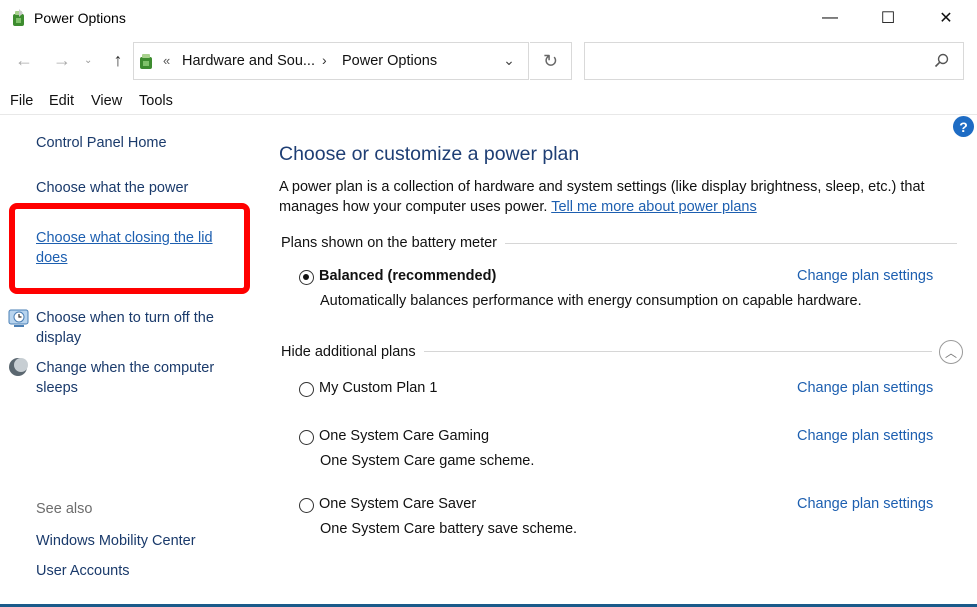 The width and height of the screenshot is (977, 607). I want to click on breadcrumb-power-options: Power Options, so click(389, 61).